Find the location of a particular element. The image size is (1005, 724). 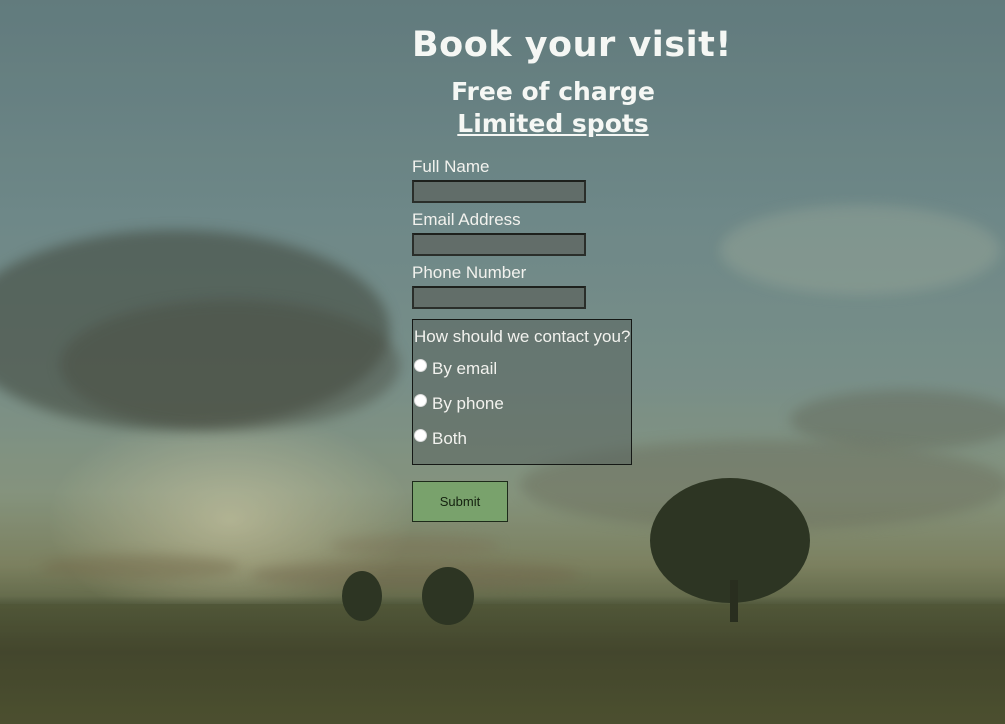

radio-label-both: Both is located at coordinates (449, 438).